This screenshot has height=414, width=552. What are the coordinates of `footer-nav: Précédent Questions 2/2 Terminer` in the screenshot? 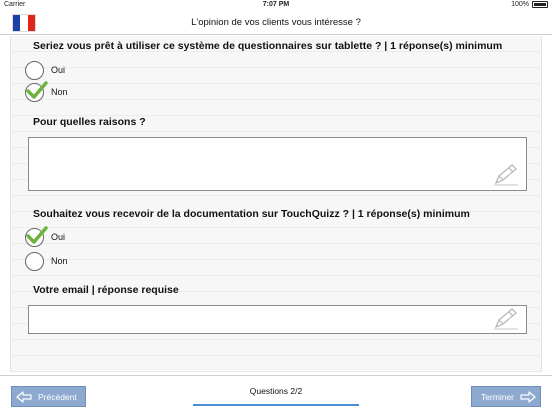 It's located at (276, 394).